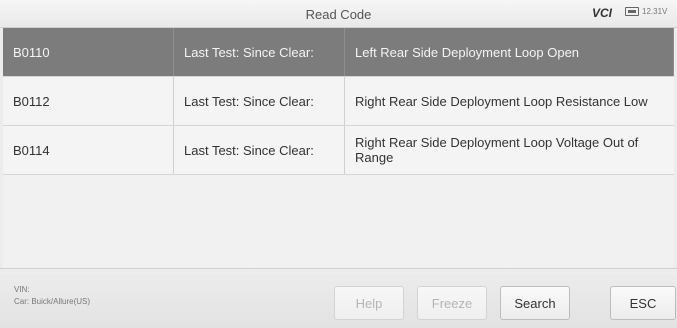  Describe the element at coordinates (88, 101) in the screenshot. I see `code-cell: B0112` at that location.